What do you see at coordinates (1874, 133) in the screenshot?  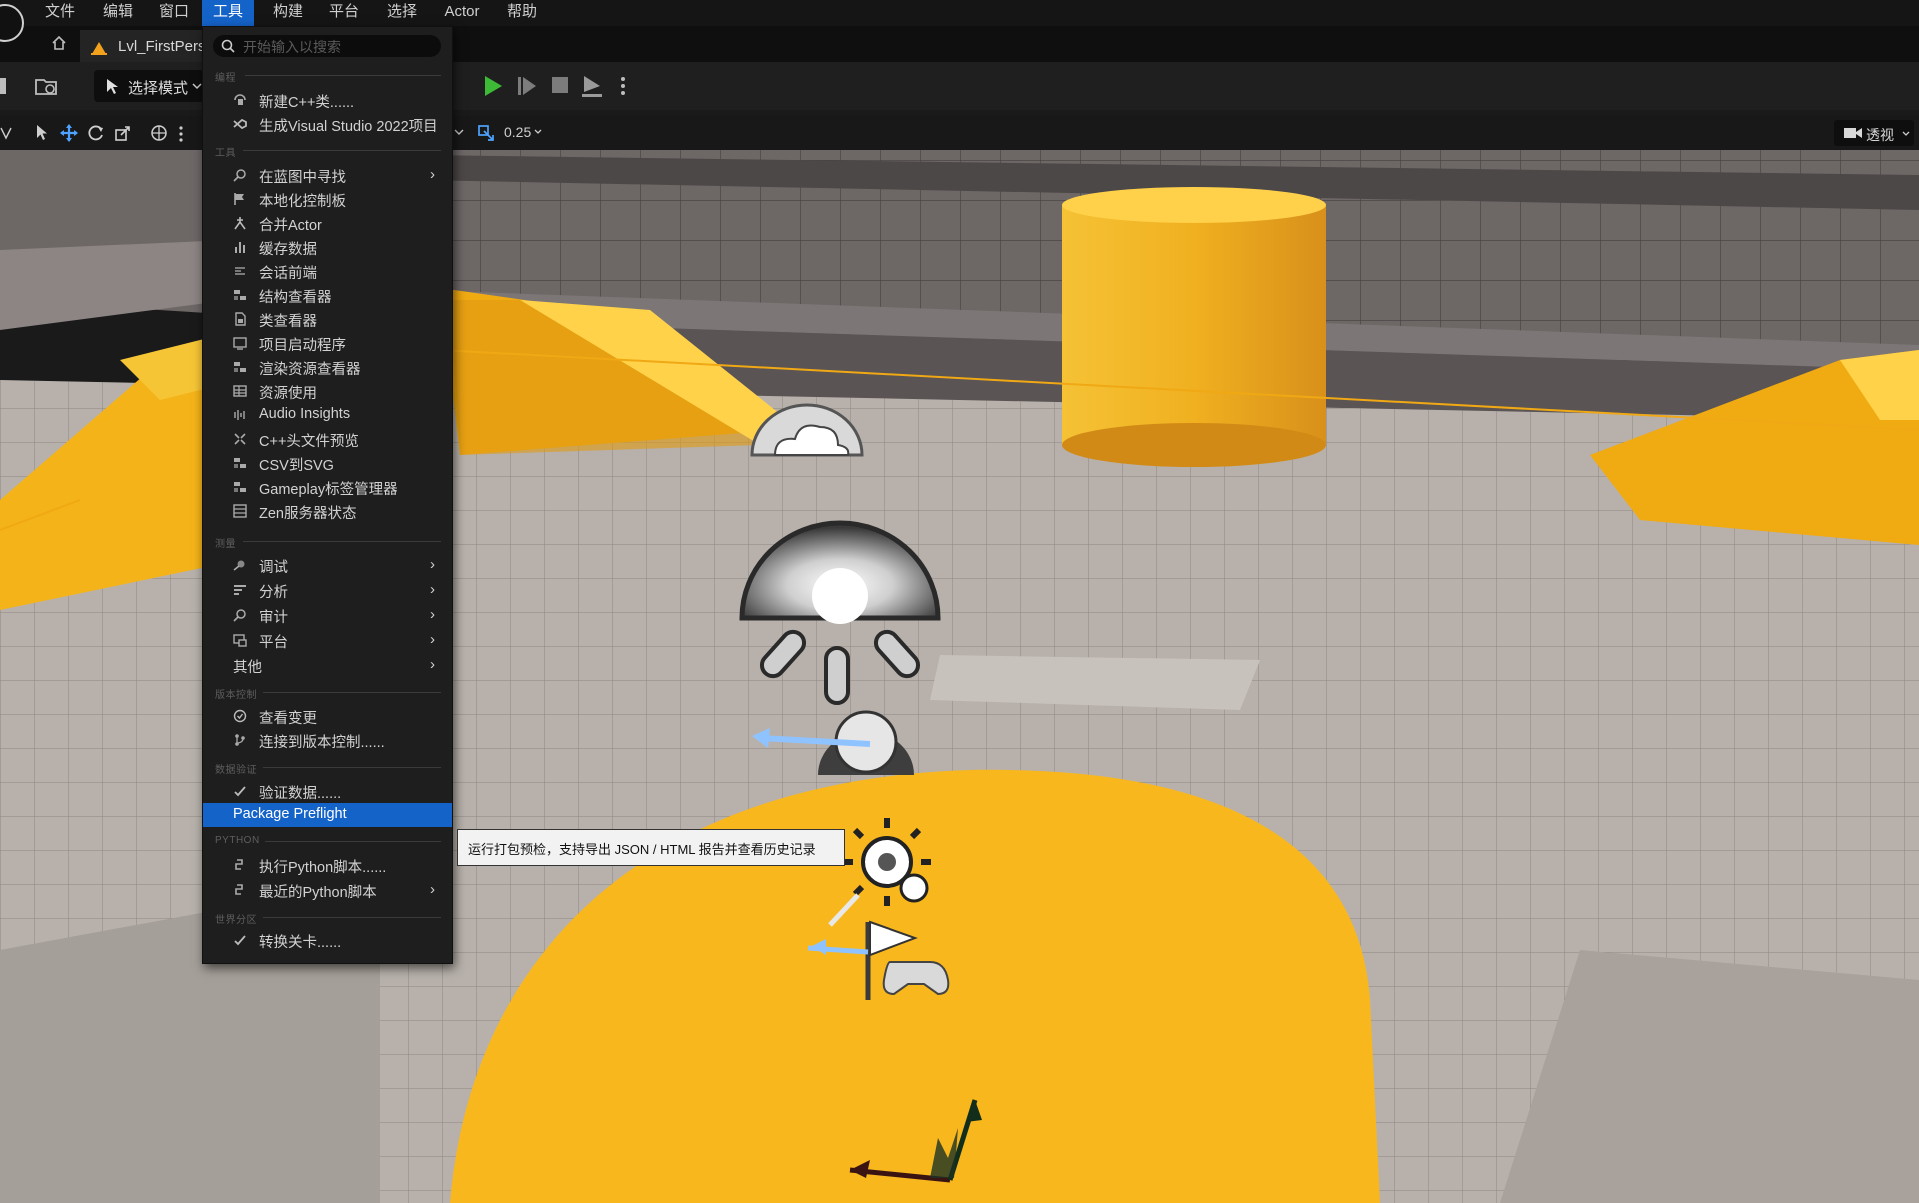 I see `perspective-button: 透视` at bounding box center [1874, 133].